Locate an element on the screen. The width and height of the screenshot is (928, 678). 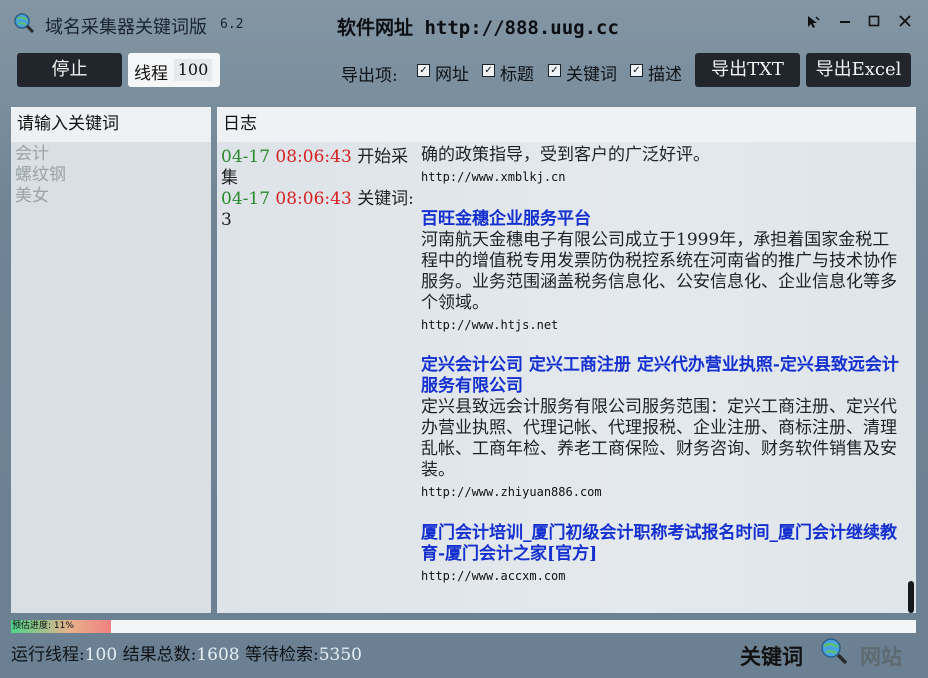
result-title: 百旺金穗企业服务平台 is located at coordinates (661, 219).